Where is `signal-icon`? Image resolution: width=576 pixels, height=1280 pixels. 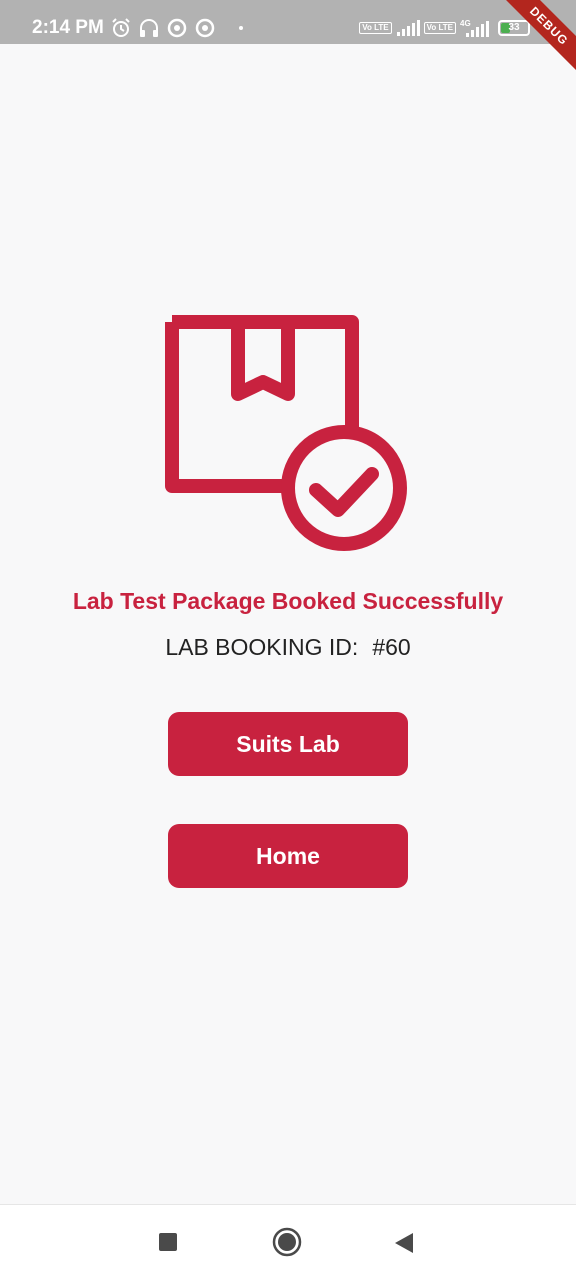 signal-icon is located at coordinates (408, 28).